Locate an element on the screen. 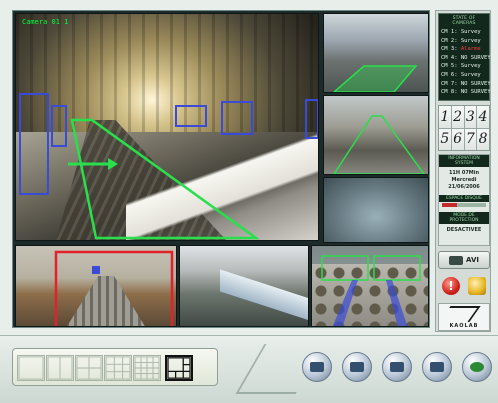 The height and width of the screenshot is (403, 498). camera-select-button-4: 4 is located at coordinates (483, 117).